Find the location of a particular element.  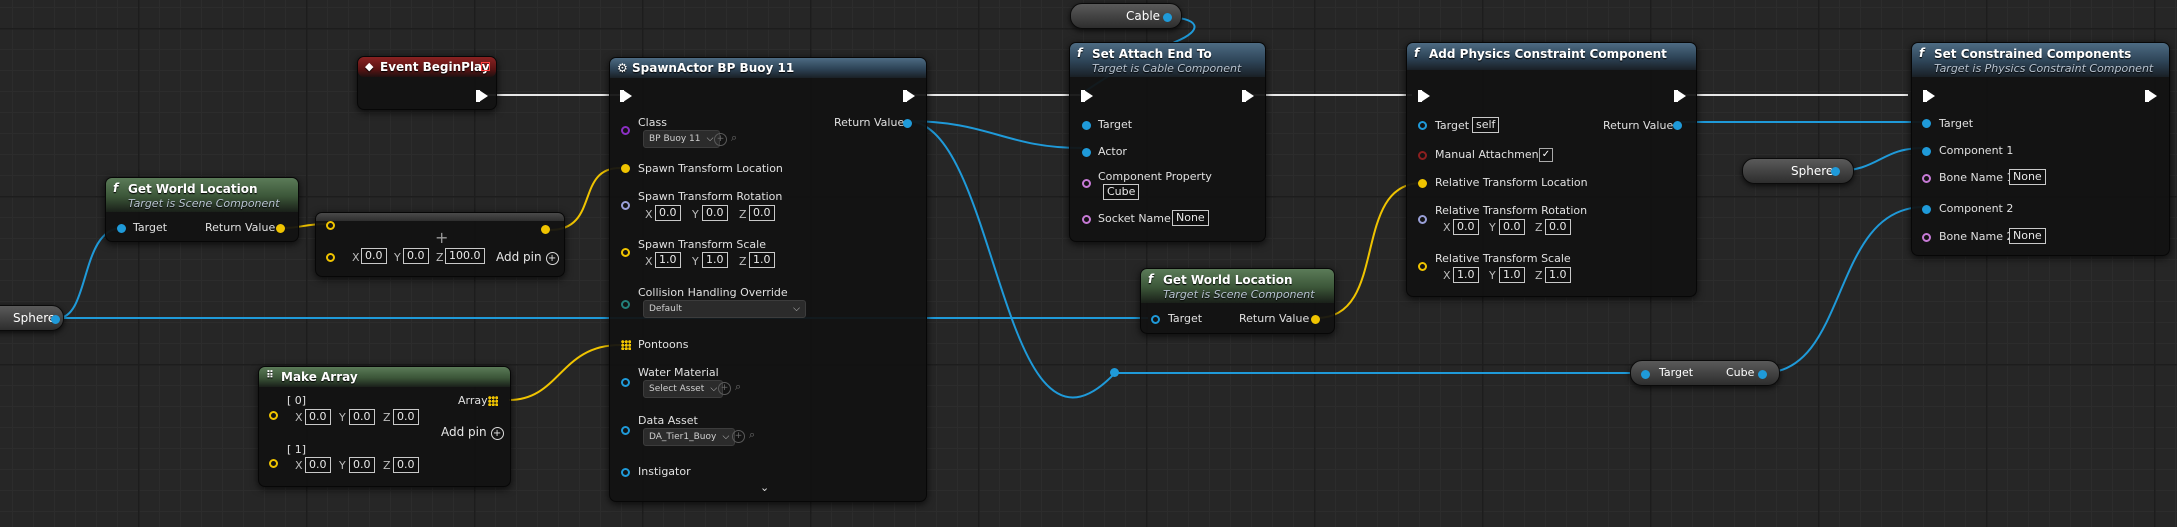

spawn-rotation-pin is located at coordinates (625, 205).